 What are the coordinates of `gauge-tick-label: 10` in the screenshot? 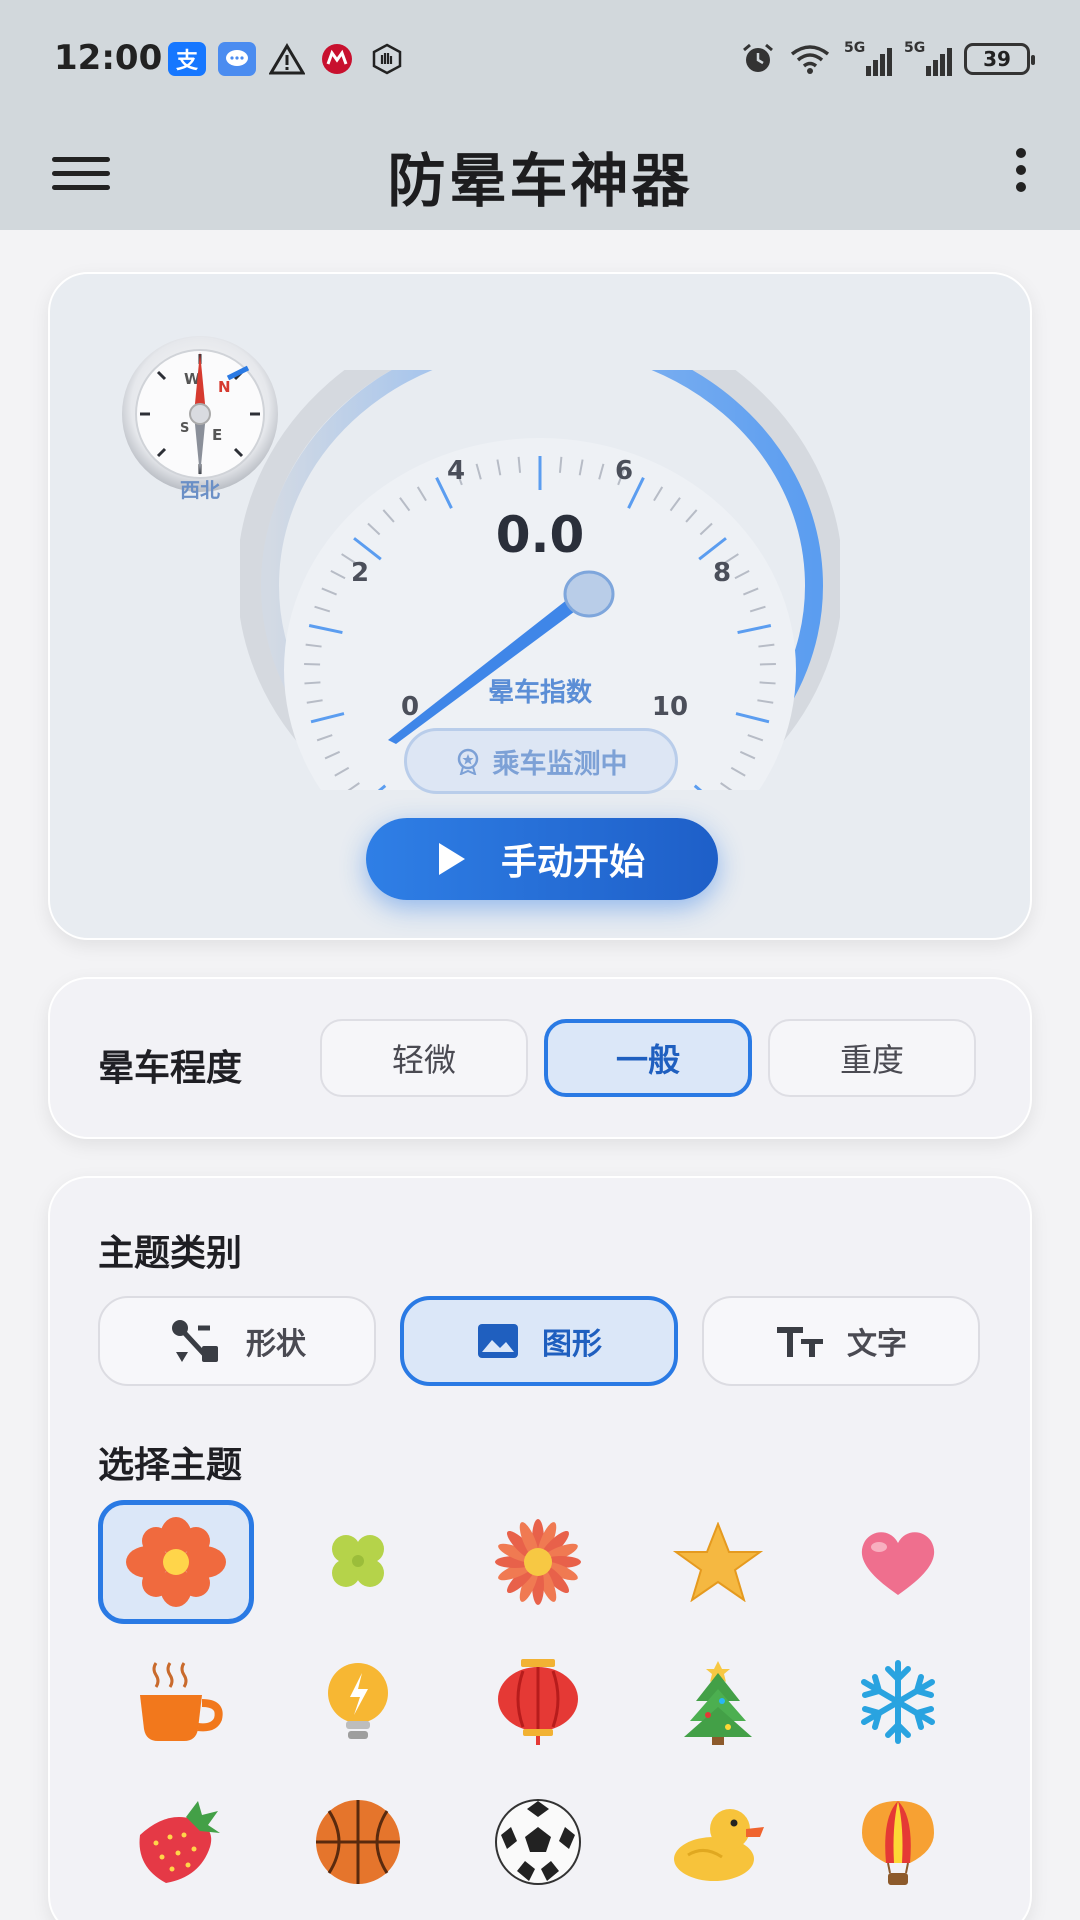 It's located at (670, 707).